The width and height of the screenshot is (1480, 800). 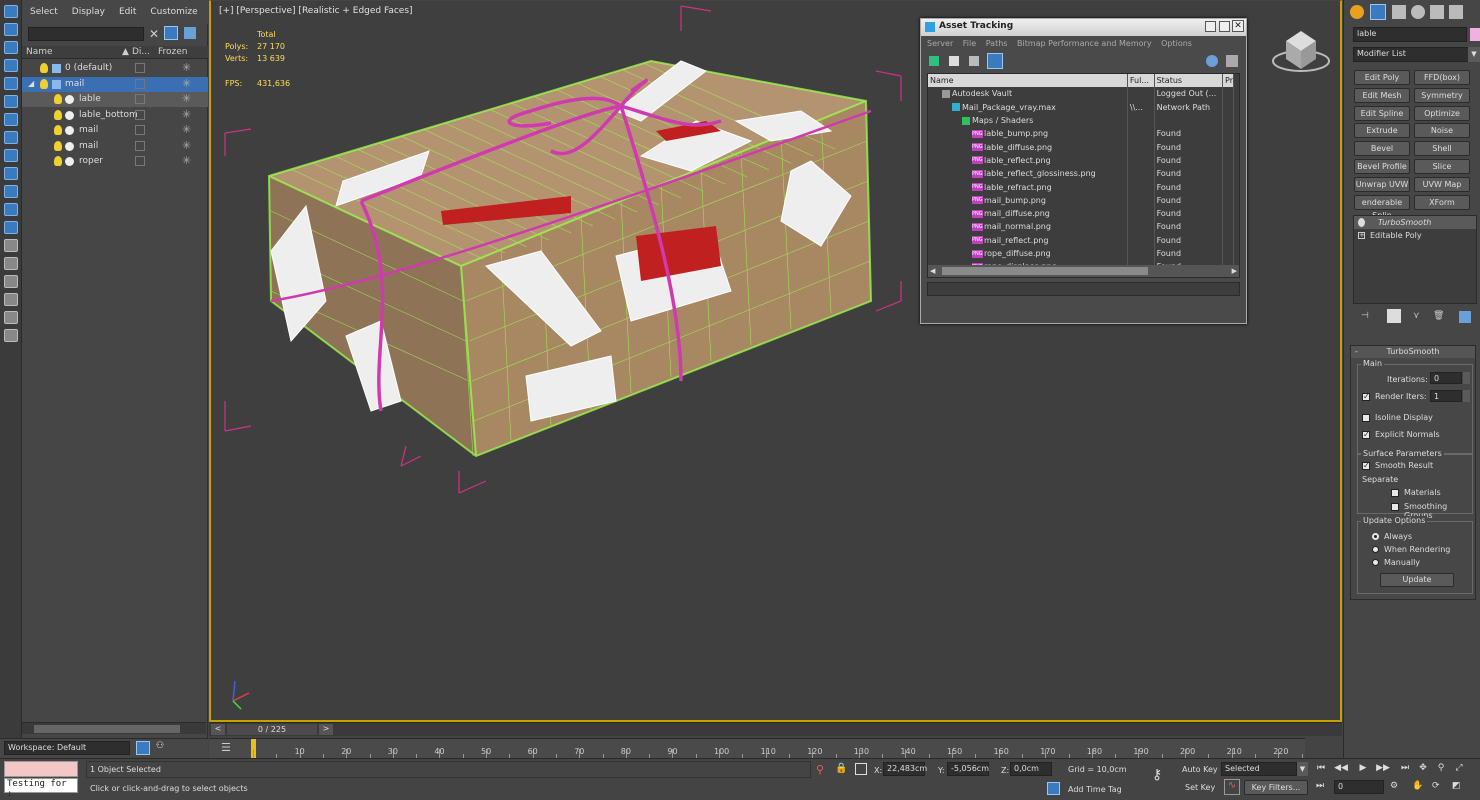 What do you see at coordinates (1382, 149) in the screenshot?
I see `modifier-button: Bevel` at bounding box center [1382, 149].